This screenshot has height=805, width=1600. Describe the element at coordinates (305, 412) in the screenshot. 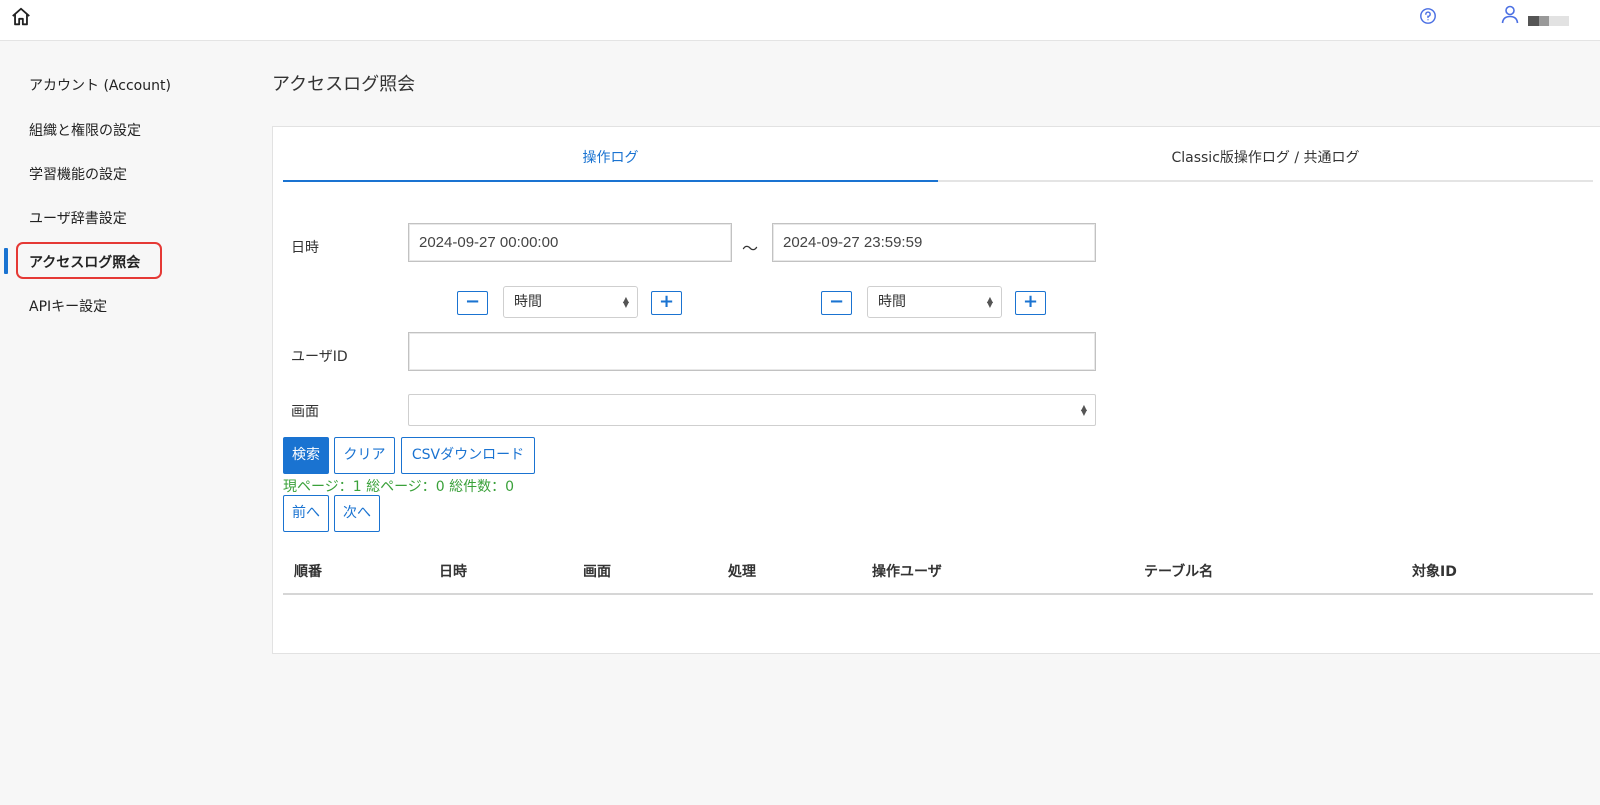

I see `screen-label: 画面` at that location.